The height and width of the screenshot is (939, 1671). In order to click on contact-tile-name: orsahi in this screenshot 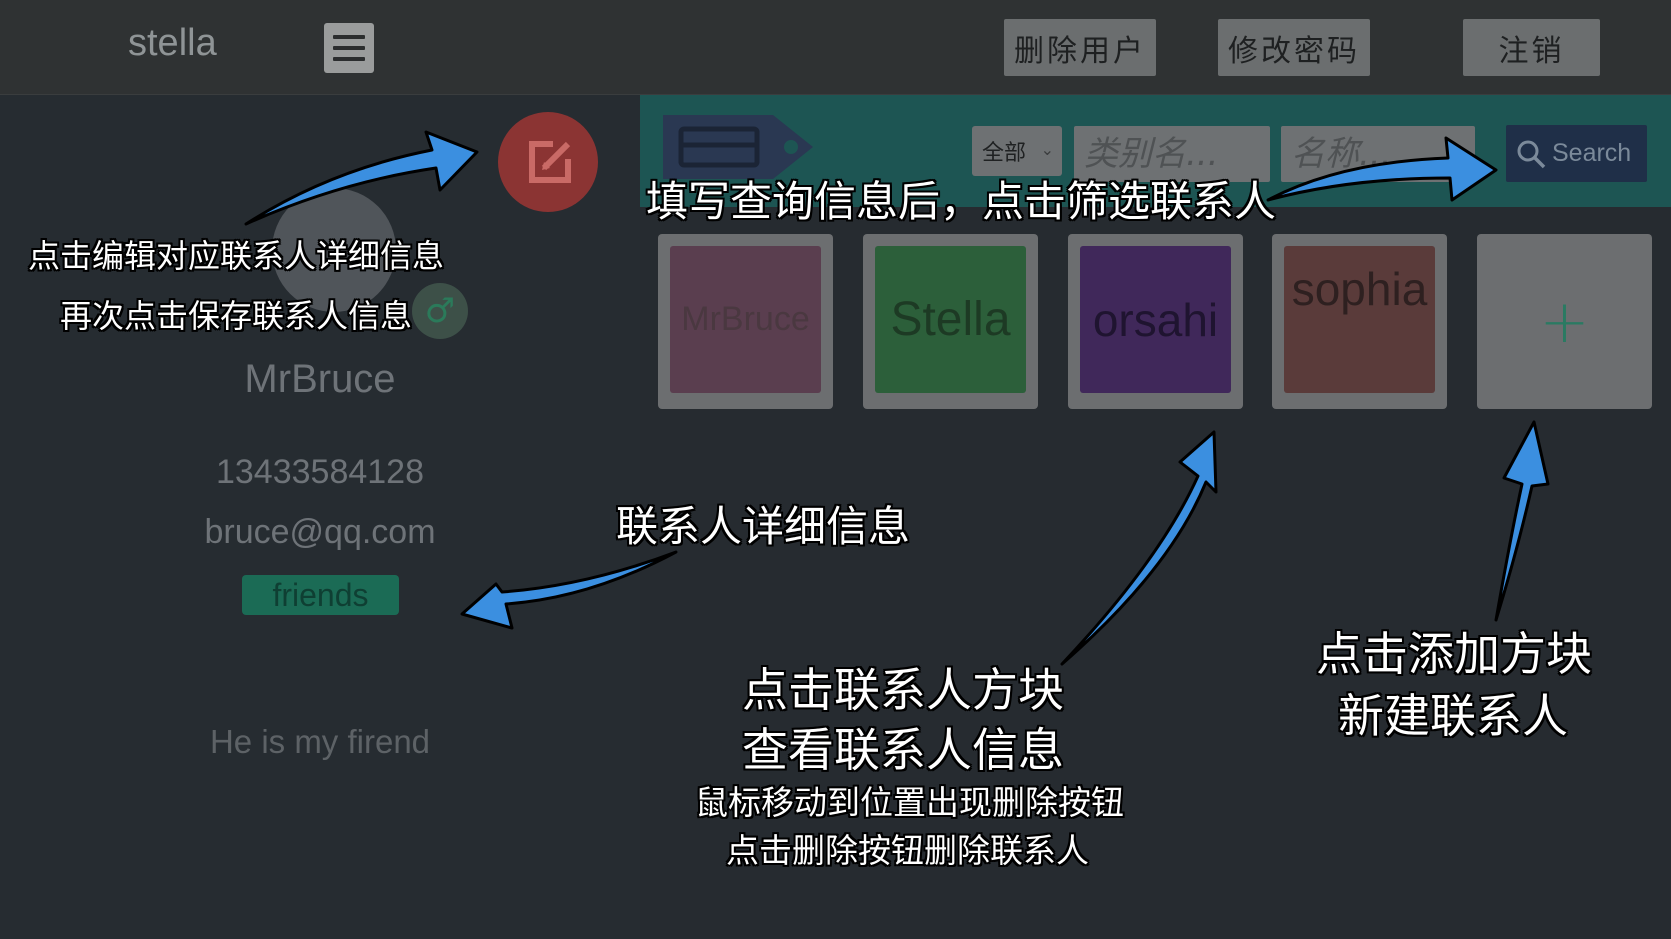, I will do `click(1155, 319)`.